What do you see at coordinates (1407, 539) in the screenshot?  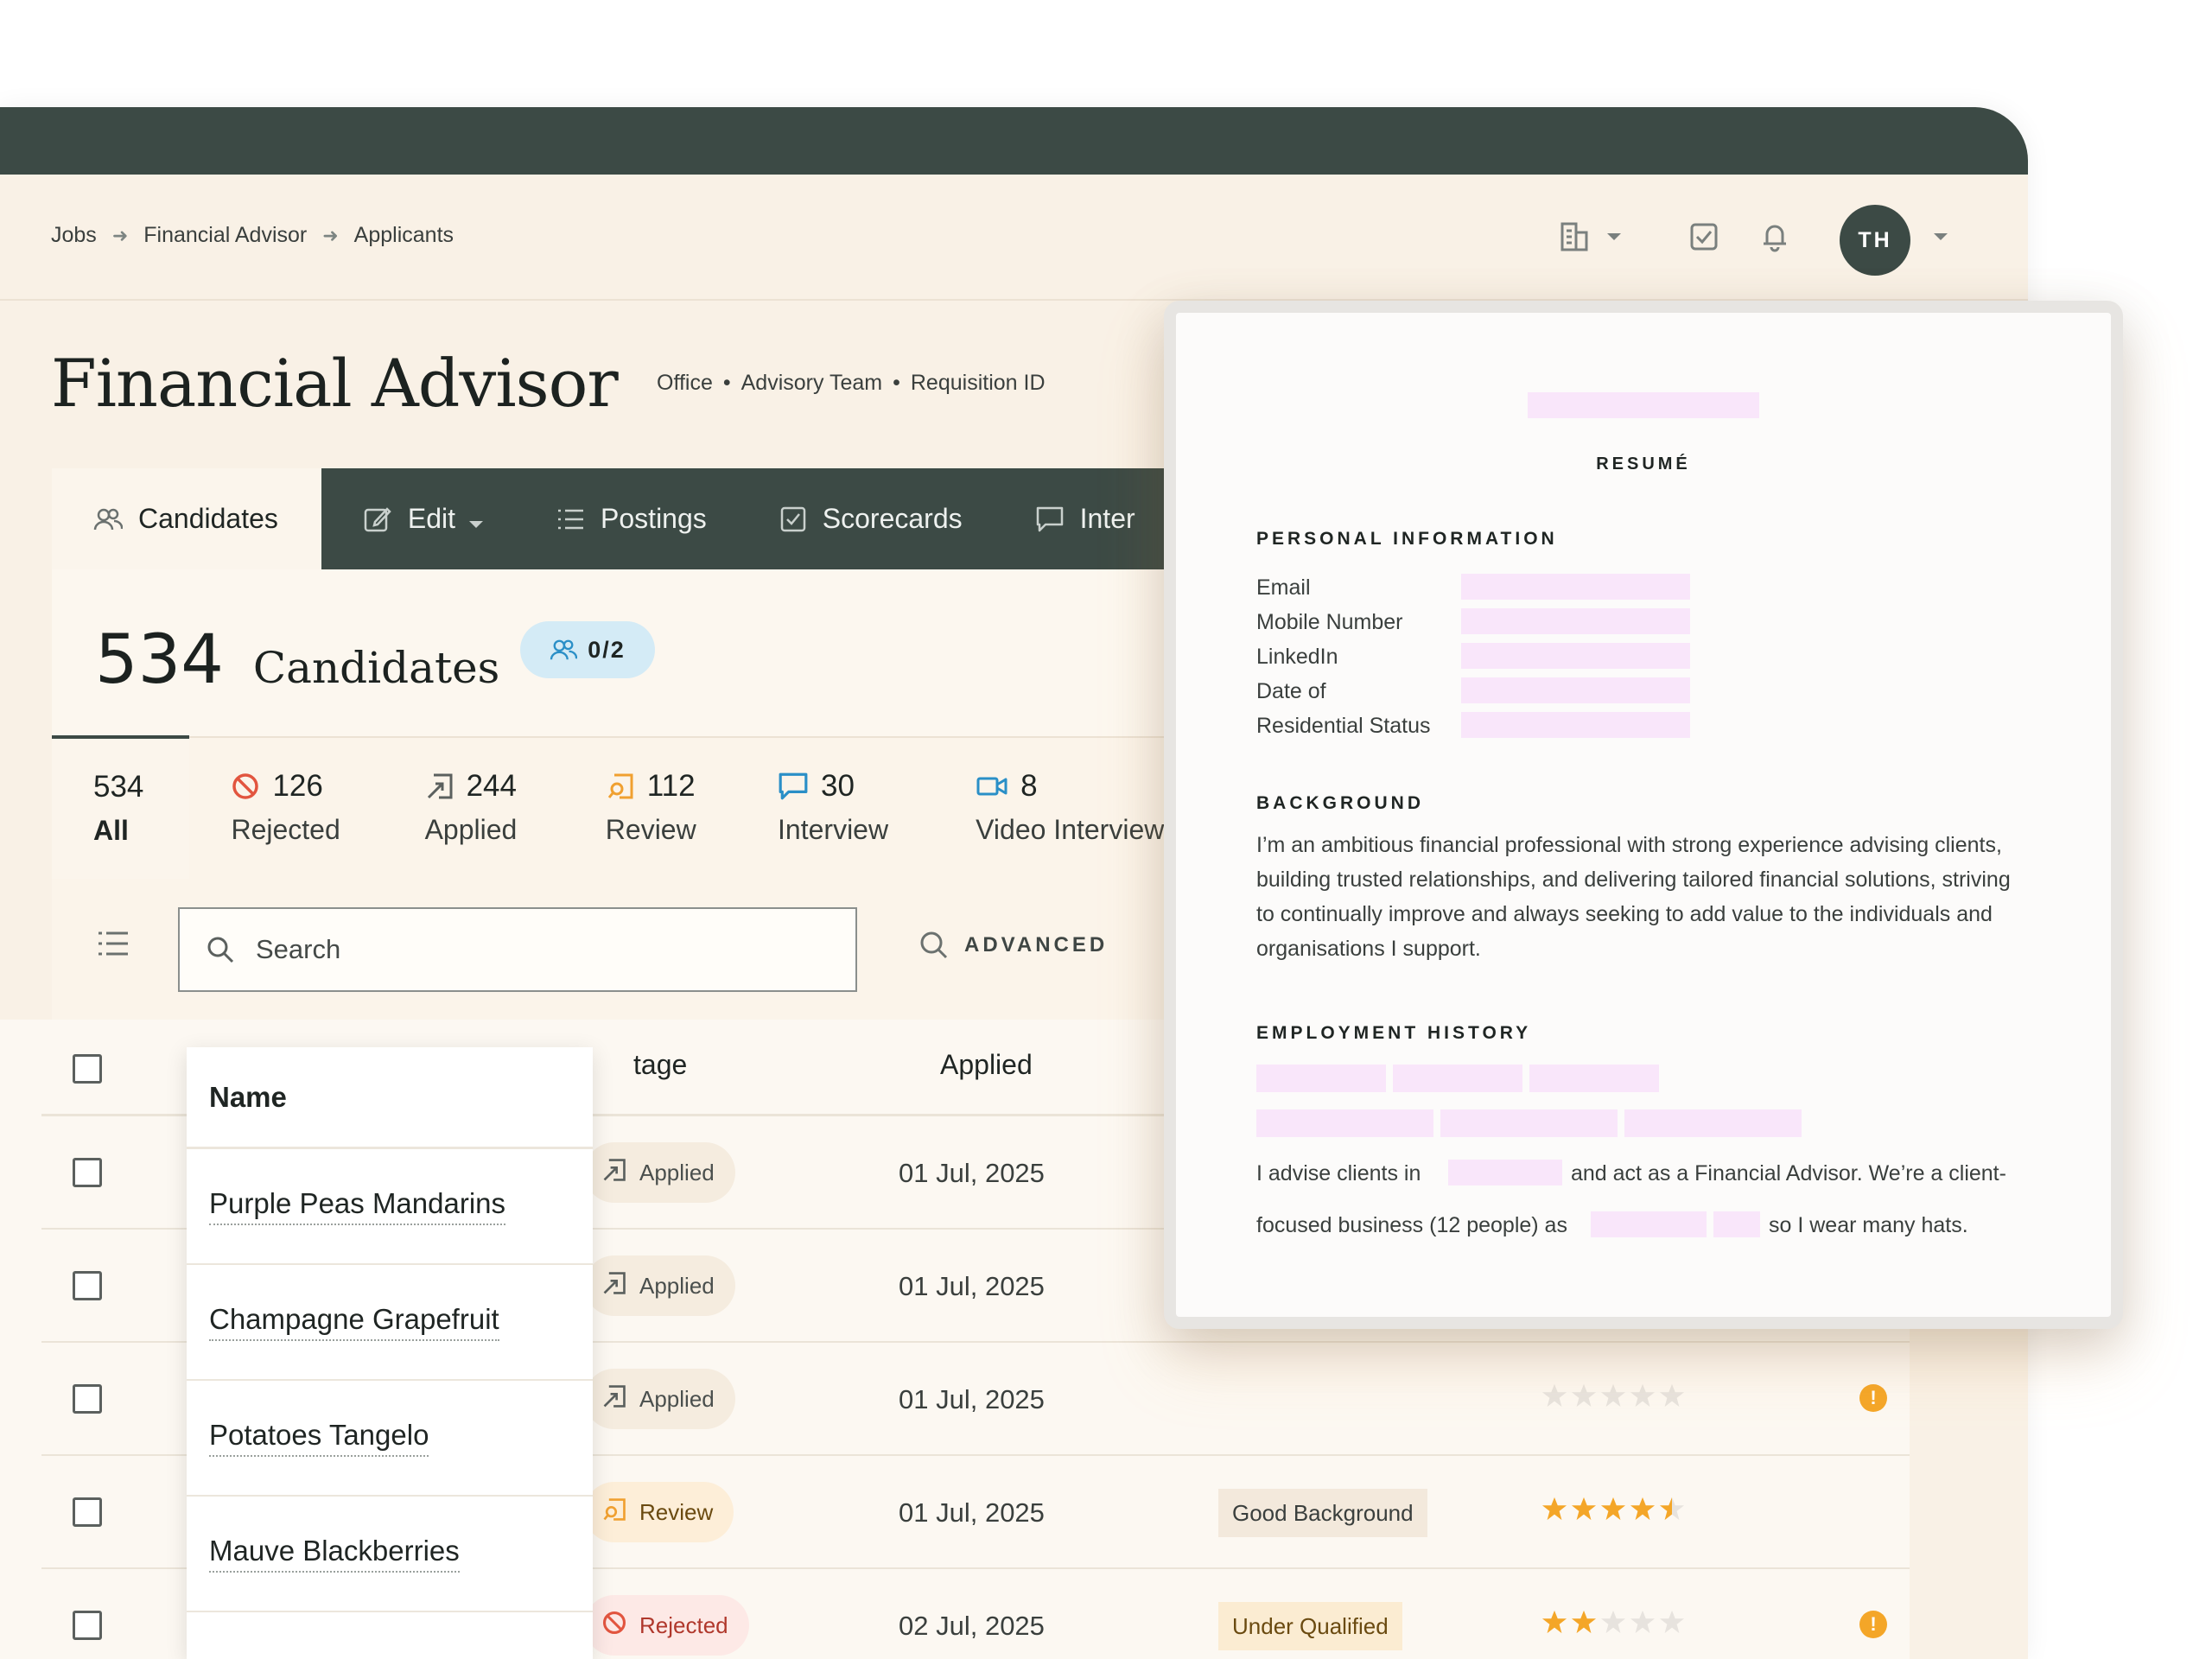 I see `personal-info-heading: PERSONAL INFORMATION` at bounding box center [1407, 539].